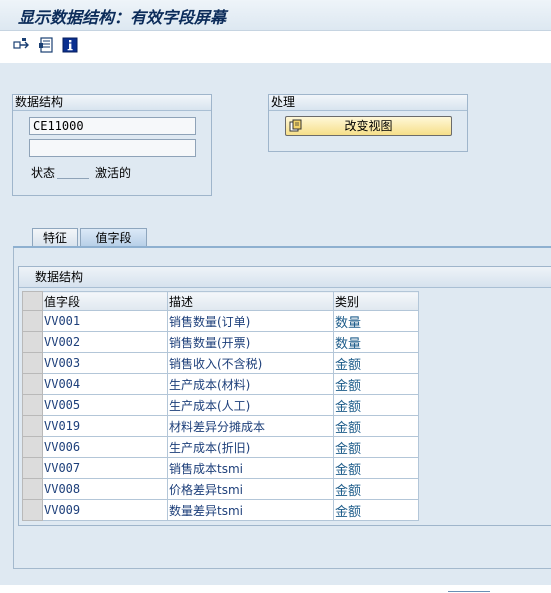 This screenshot has width=551, height=593. What do you see at coordinates (43, 173) in the screenshot?
I see `status-label: 状态` at bounding box center [43, 173].